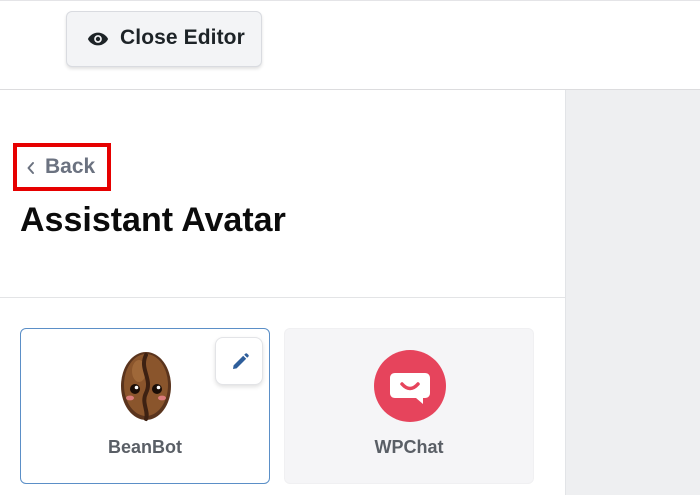 The image size is (700, 495). I want to click on close-editor-label: Close Editor, so click(182, 37).